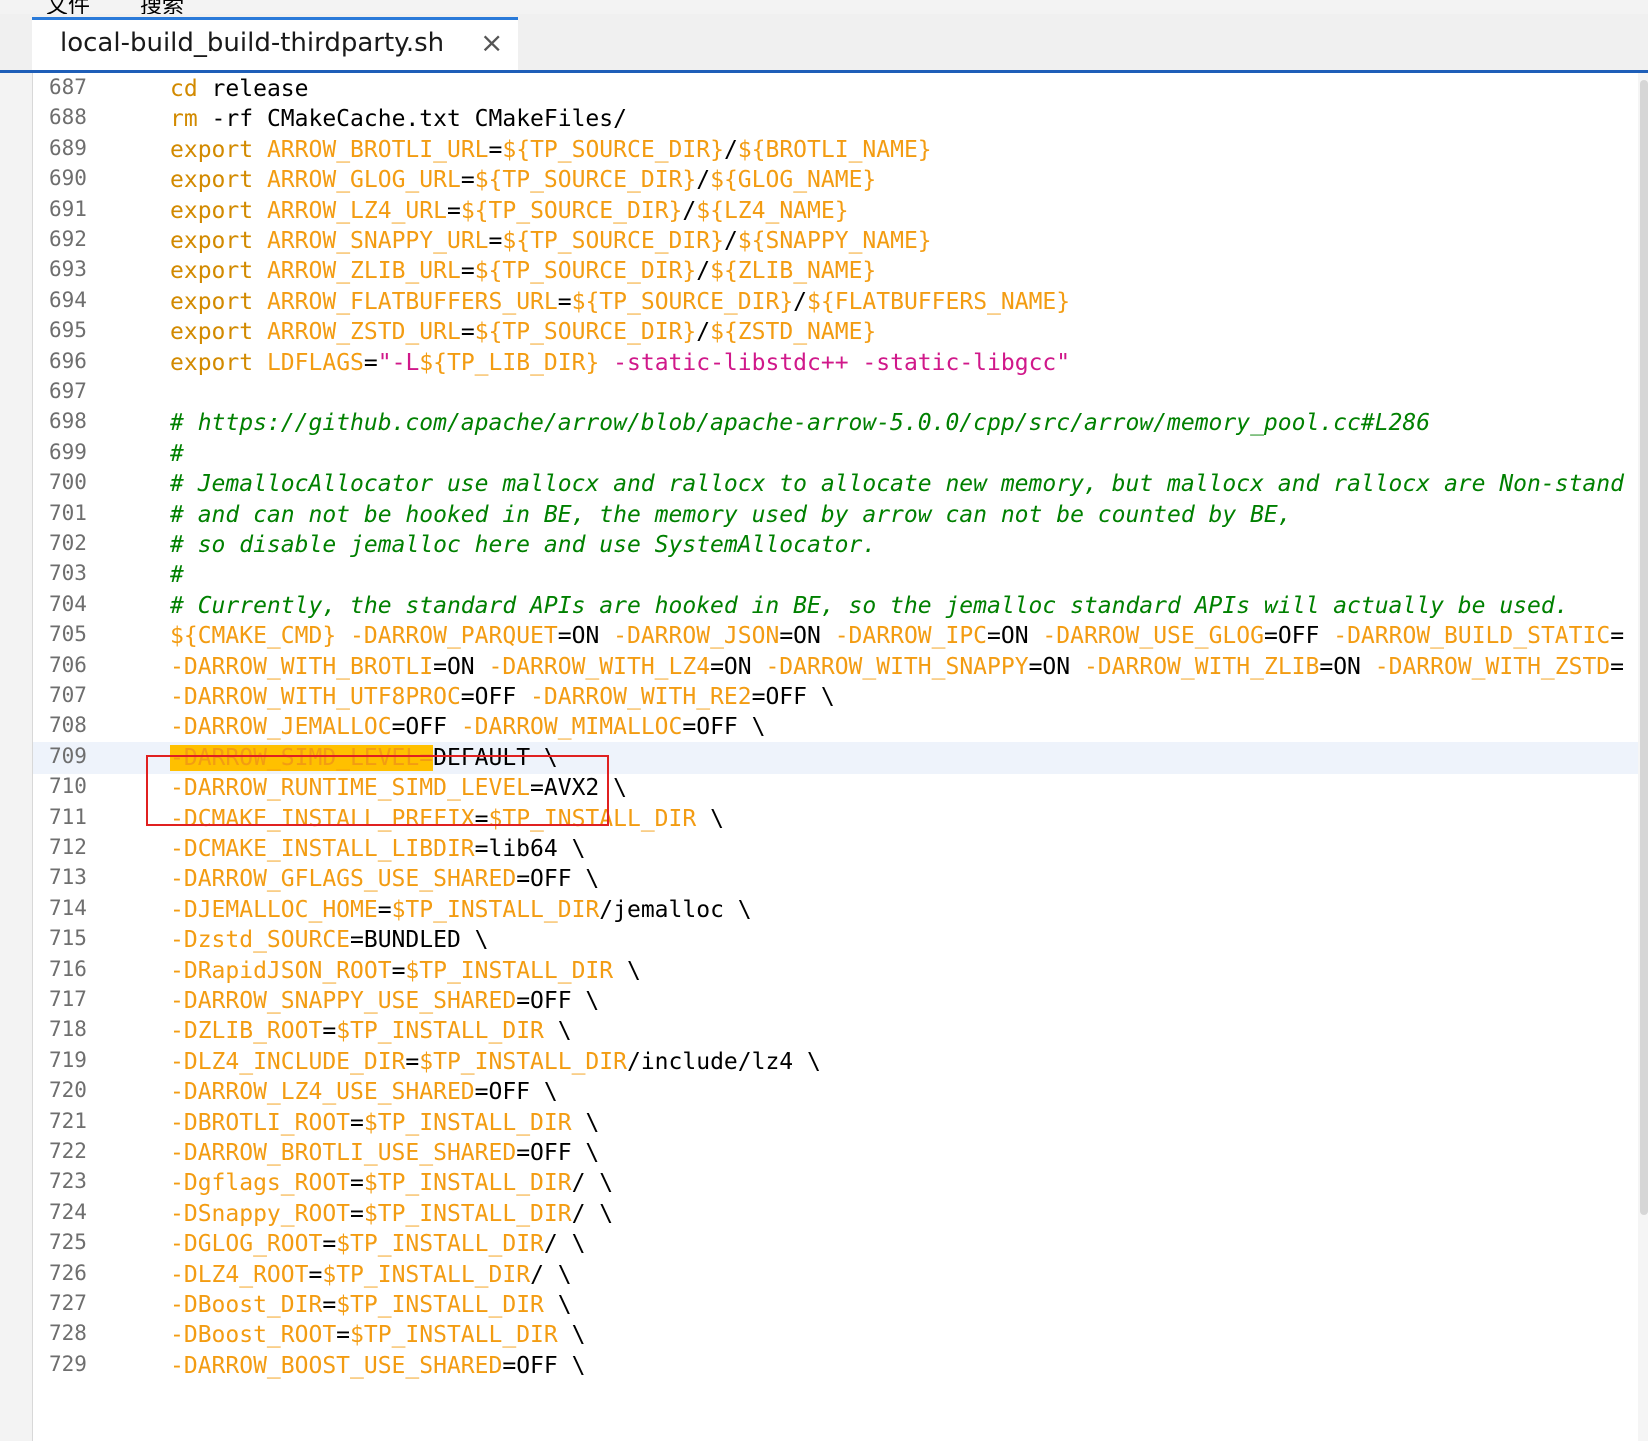 The height and width of the screenshot is (1441, 1648). What do you see at coordinates (840, 940) in the screenshot?
I see `code-line: 715 -Dzstd_SOURCE=BUNDLED \` at bounding box center [840, 940].